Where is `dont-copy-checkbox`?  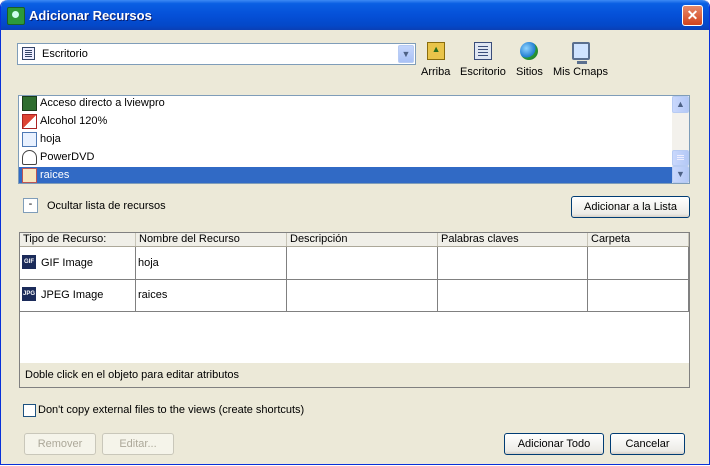 dont-copy-checkbox is located at coordinates (29, 410).